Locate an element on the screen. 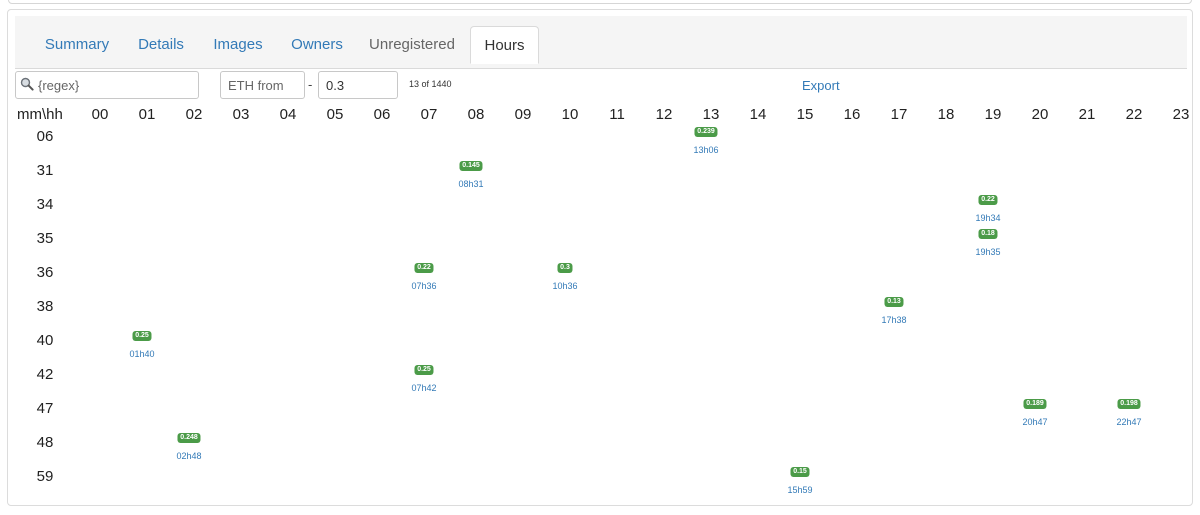 The width and height of the screenshot is (1200, 515). hour-header-15: 15 is located at coordinates (805, 114).